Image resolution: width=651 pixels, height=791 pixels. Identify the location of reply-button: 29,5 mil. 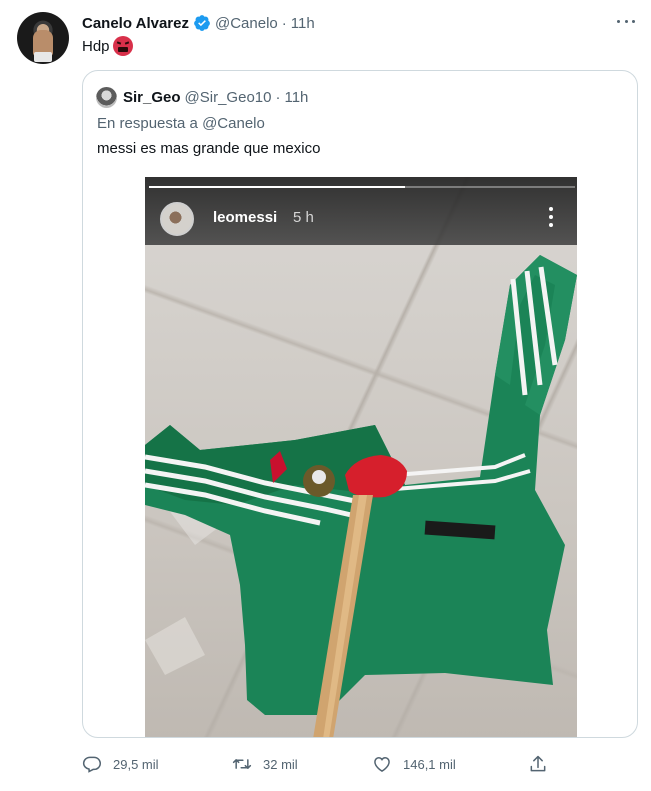
(120, 764).